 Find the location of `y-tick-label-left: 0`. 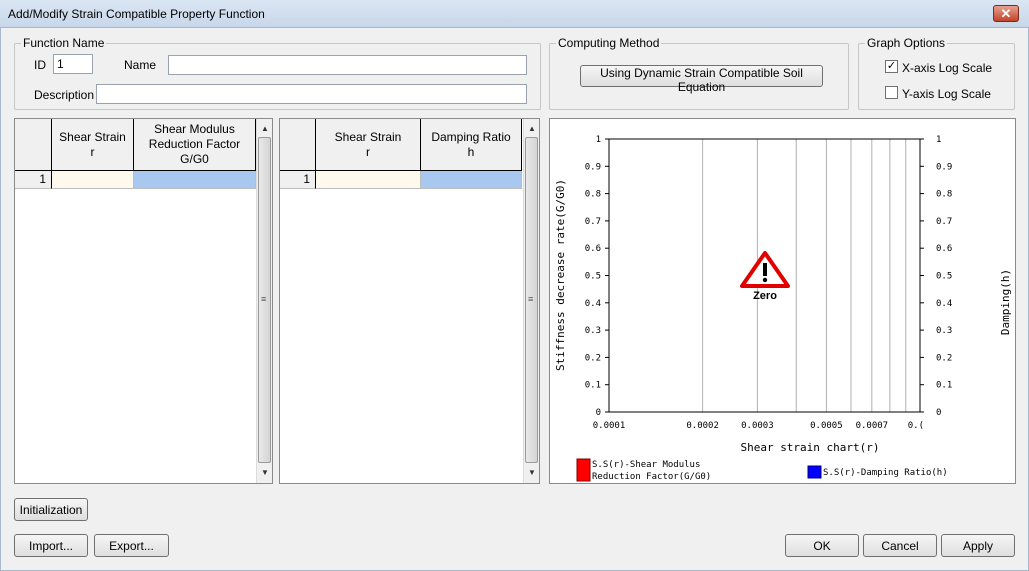

y-tick-label-left: 0 is located at coordinates (598, 413).